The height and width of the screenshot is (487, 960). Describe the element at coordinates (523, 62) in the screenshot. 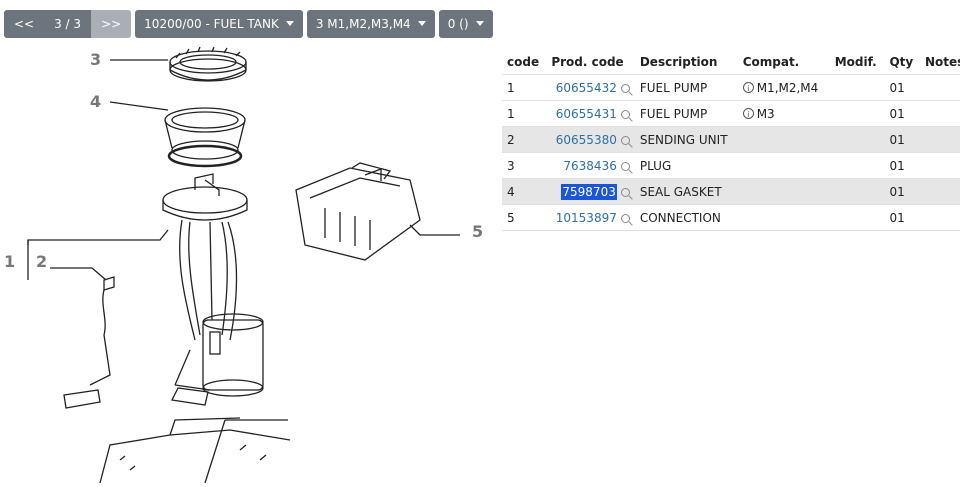

I see `col-header-code: code` at that location.